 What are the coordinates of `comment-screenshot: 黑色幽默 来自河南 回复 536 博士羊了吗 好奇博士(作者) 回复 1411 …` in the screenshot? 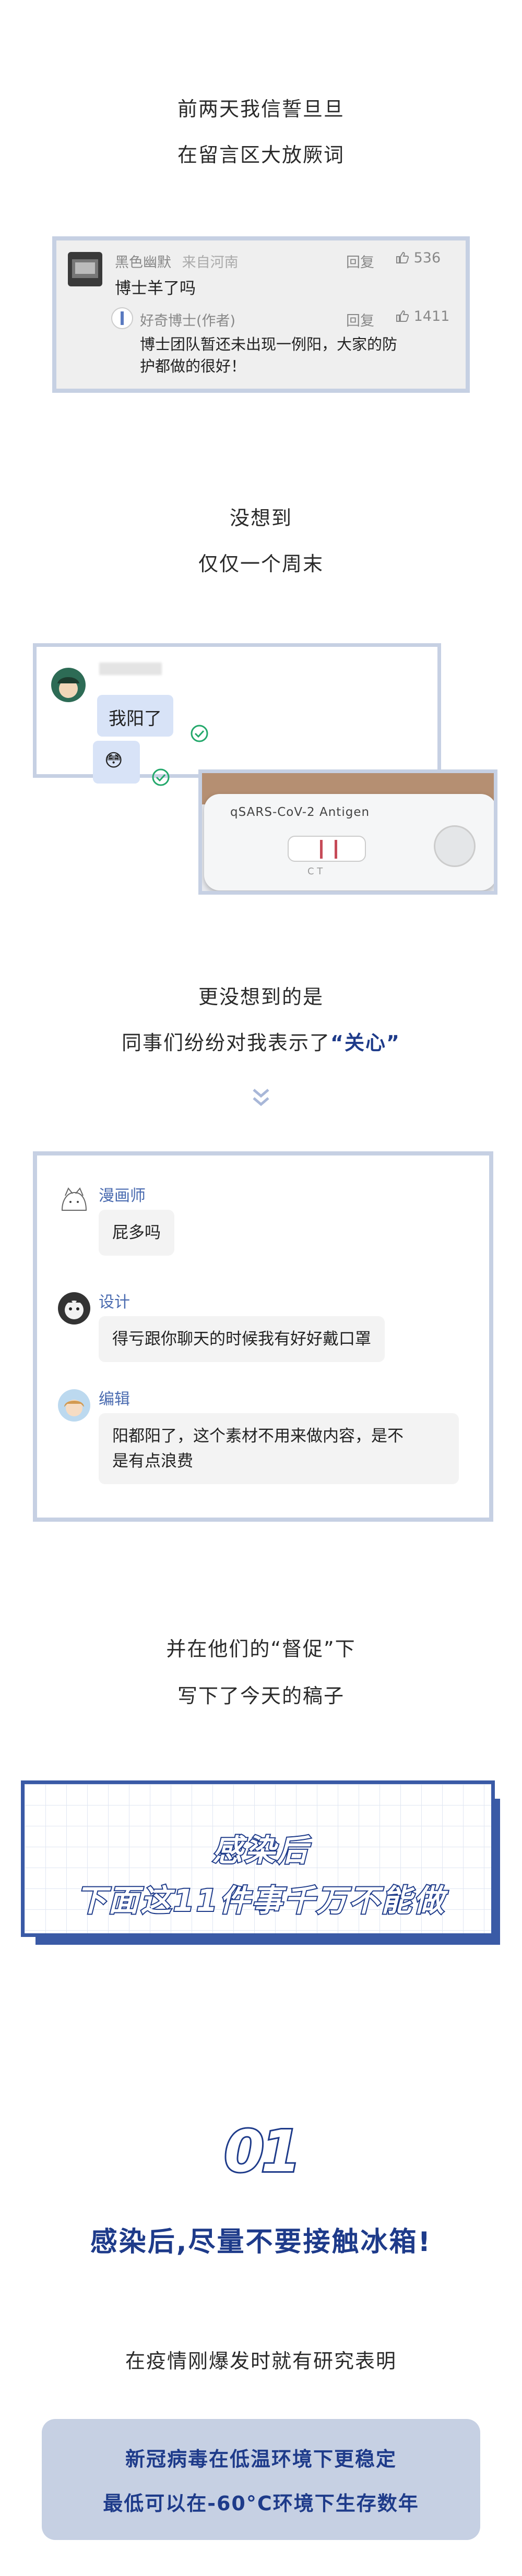 It's located at (261, 314).